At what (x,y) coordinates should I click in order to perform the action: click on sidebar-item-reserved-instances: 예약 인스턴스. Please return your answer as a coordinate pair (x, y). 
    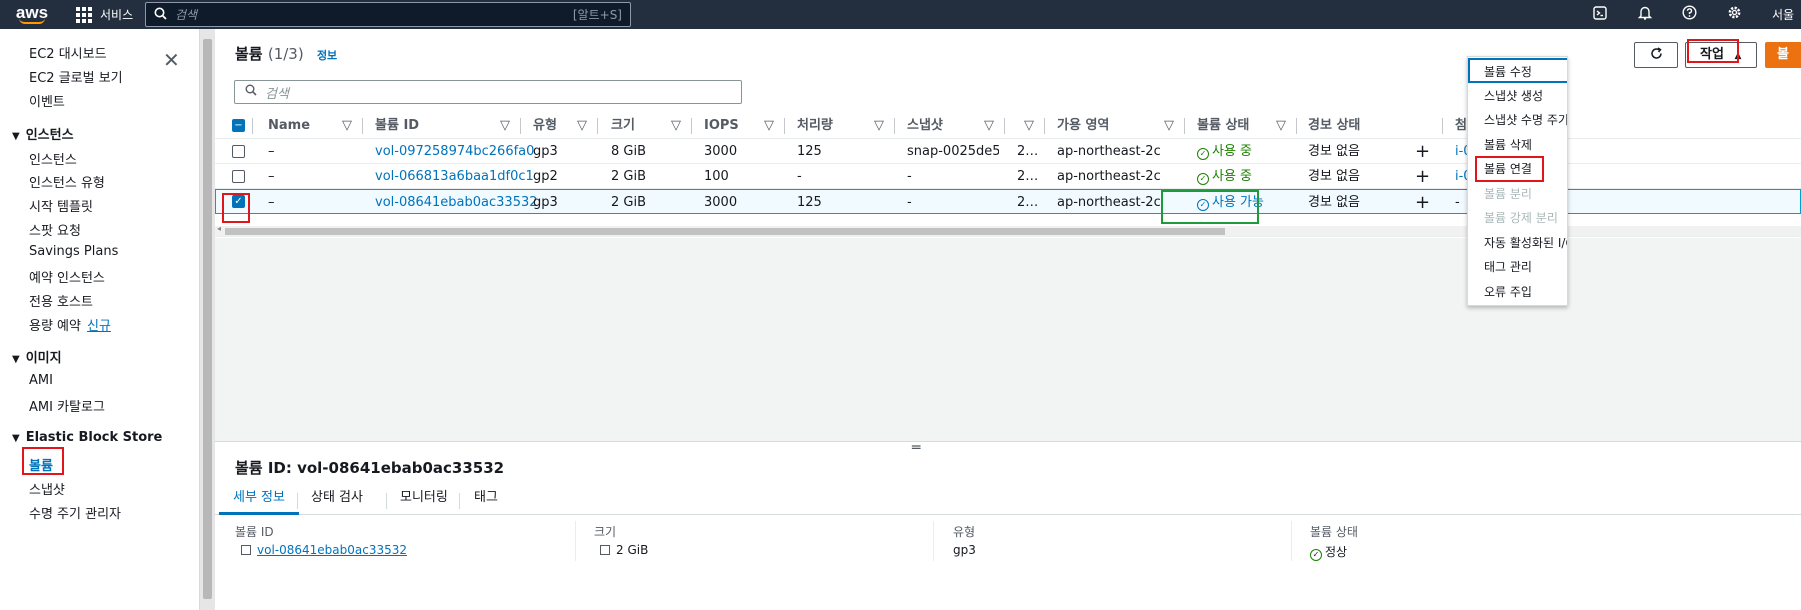
    Looking at the image, I should click on (67, 276).